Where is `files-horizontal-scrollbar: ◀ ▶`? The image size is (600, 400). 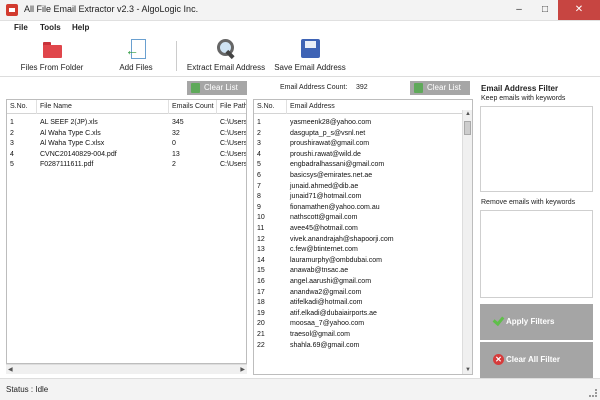
files-horizontal-scrollbar: ◀ ▶ is located at coordinates (126, 369).